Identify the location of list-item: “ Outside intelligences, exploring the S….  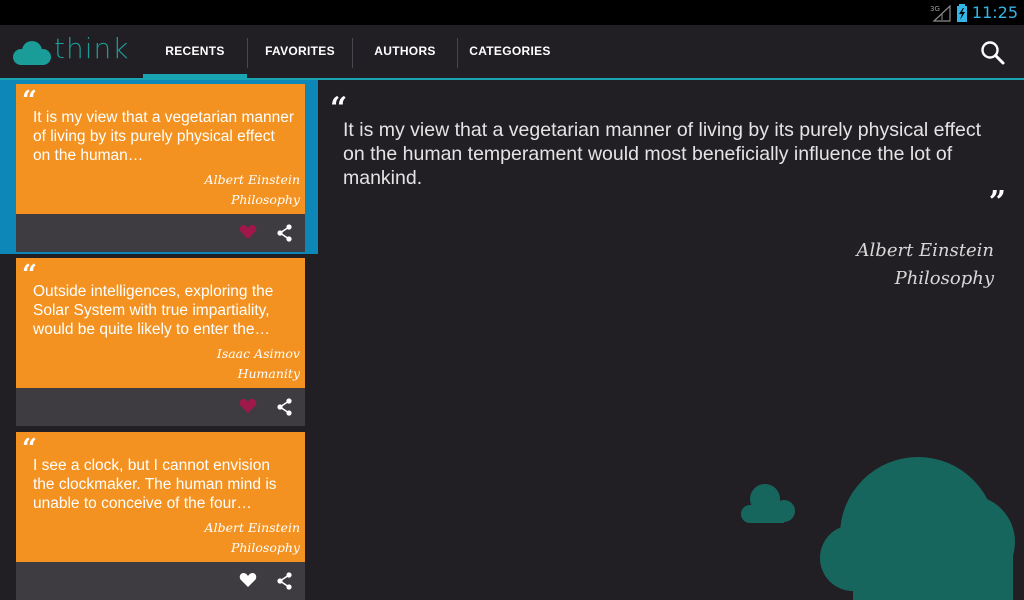
(159, 343).